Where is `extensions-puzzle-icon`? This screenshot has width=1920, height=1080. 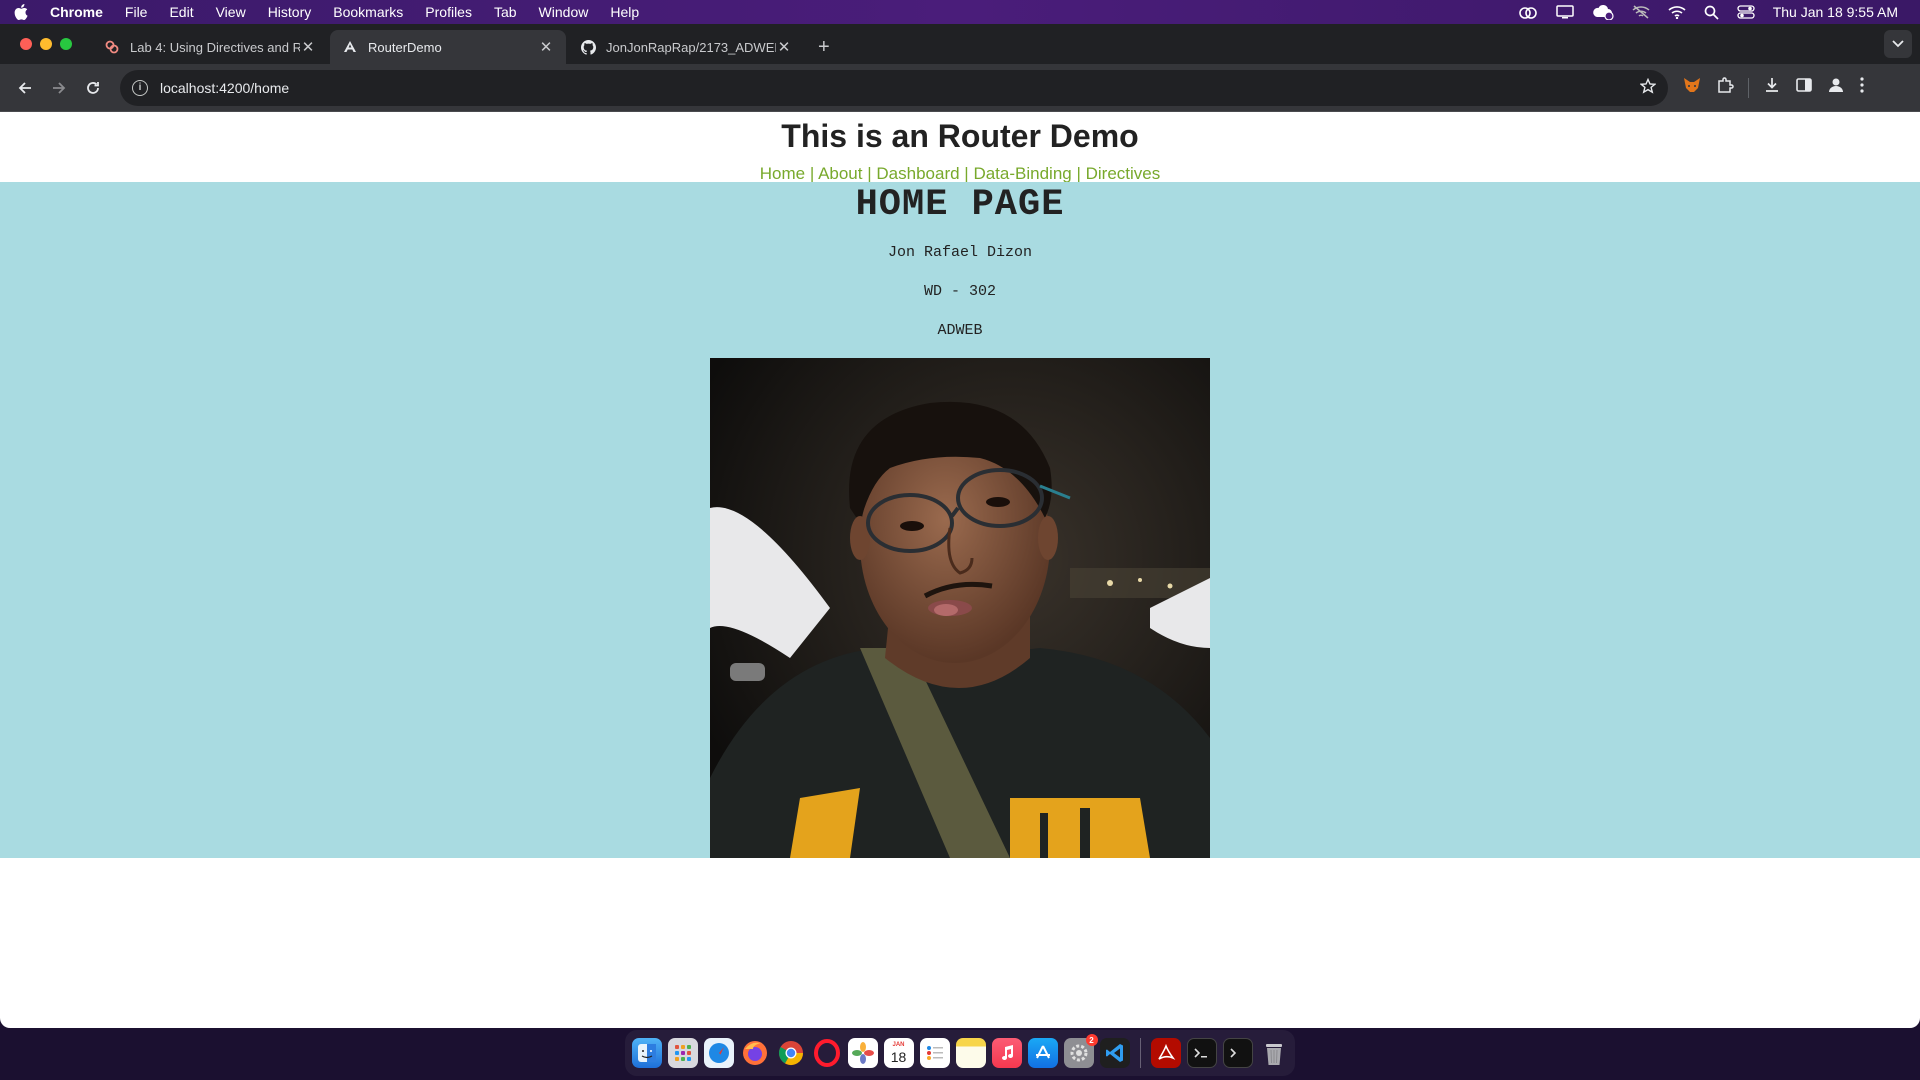 extensions-puzzle-icon is located at coordinates (1725, 87).